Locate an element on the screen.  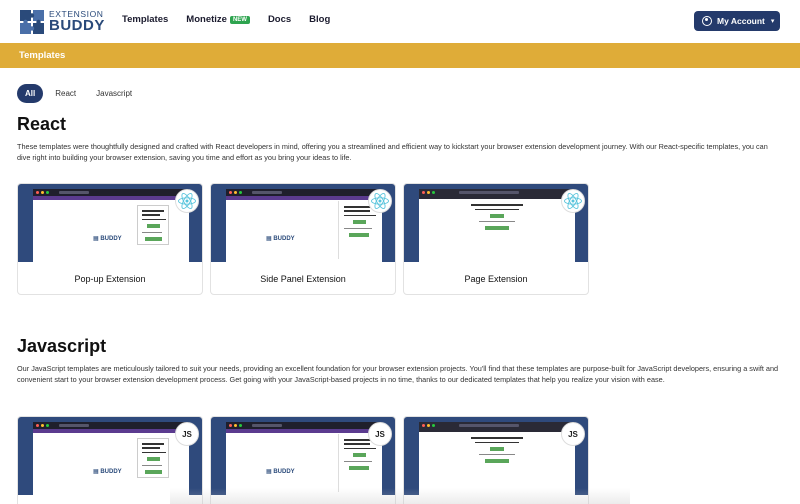
javascript-section-title: Javascript is located at coordinates (62, 346).